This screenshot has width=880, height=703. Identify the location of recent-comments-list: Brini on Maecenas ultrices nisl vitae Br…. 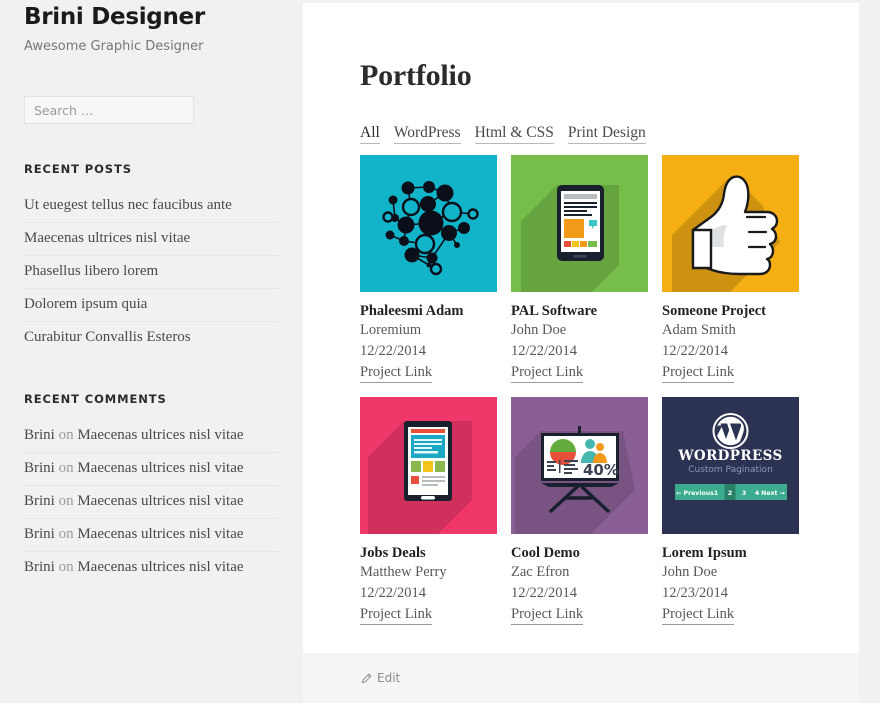
(151, 502).